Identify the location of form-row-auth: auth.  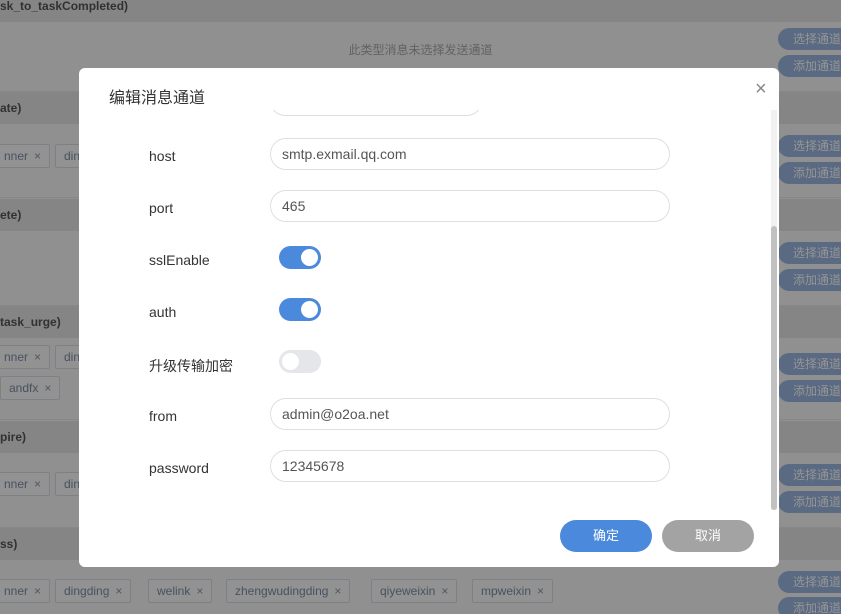
(424, 312).